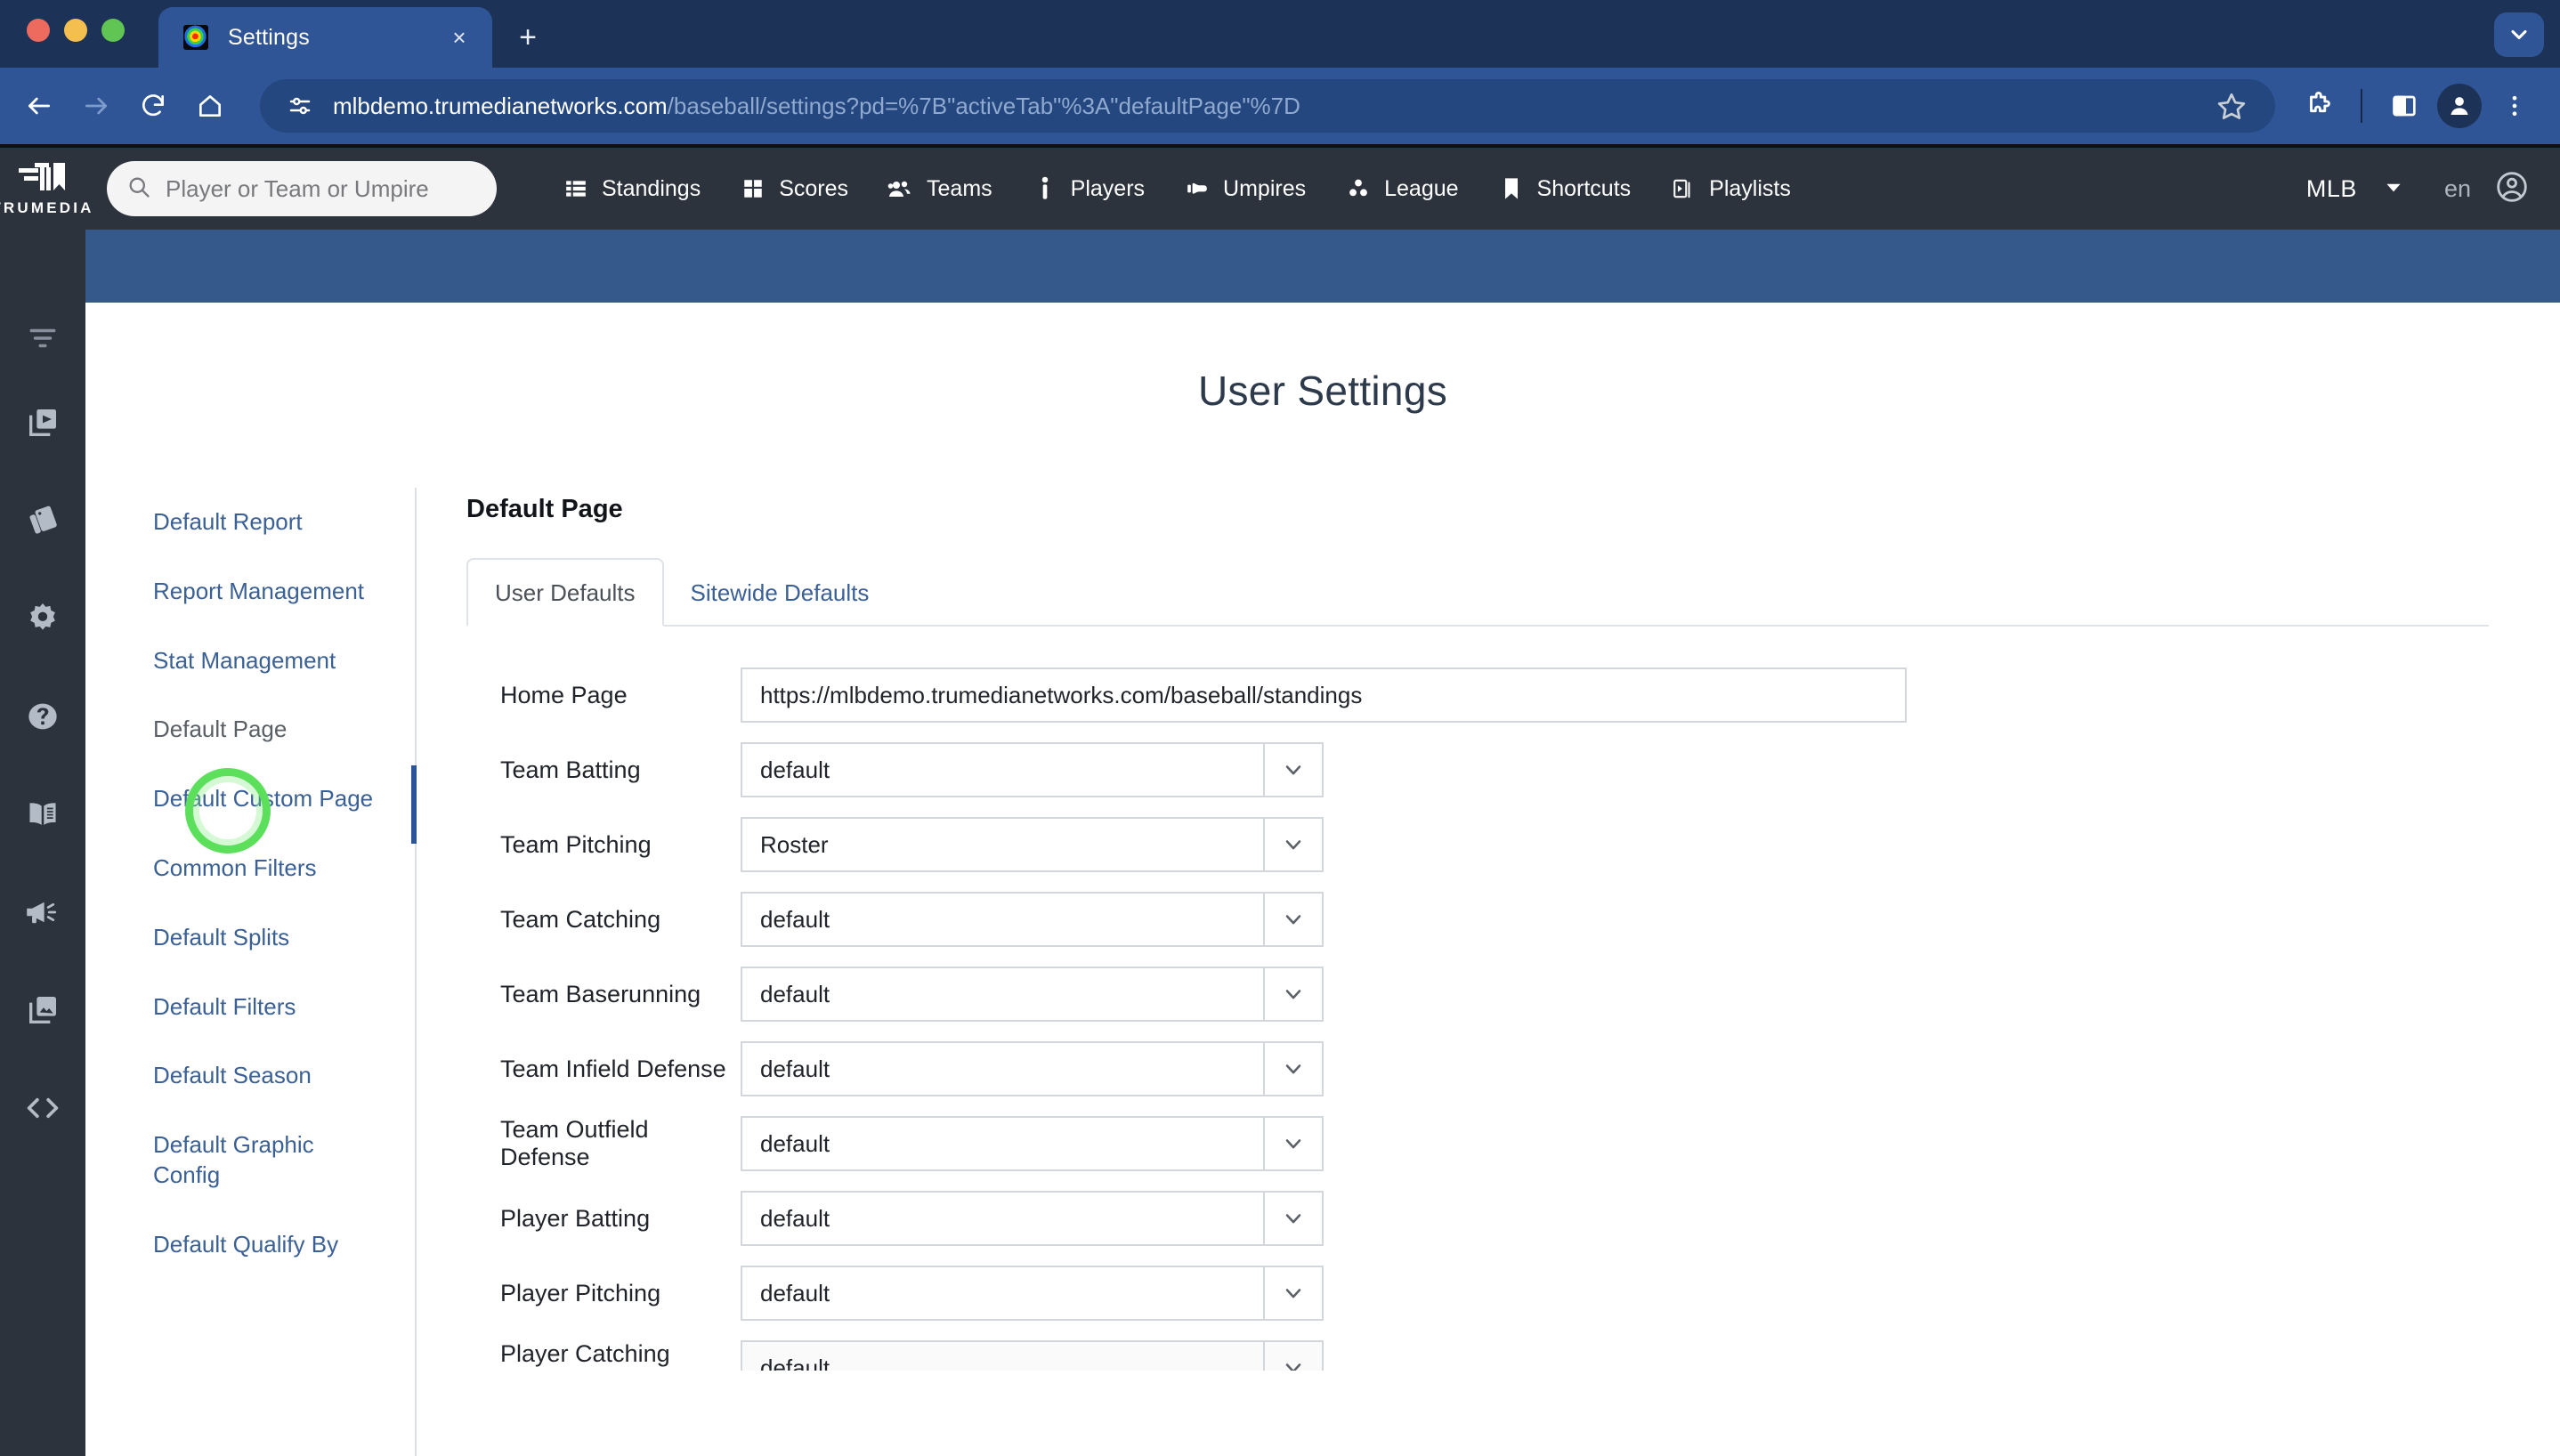 This screenshot has height=1456, width=2560. Describe the element at coordinates (300, 105) in the screenshot. I see `tune-icon` at that location.